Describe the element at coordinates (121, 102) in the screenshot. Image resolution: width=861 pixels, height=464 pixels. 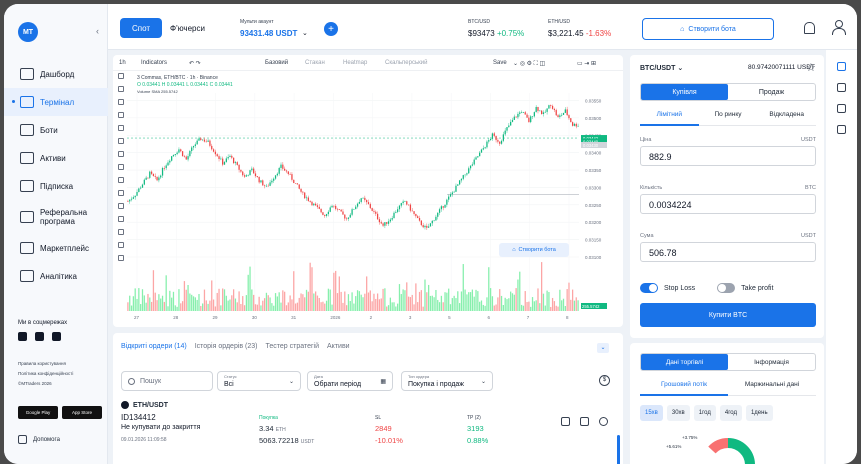
I see `fib-icon` at that location.